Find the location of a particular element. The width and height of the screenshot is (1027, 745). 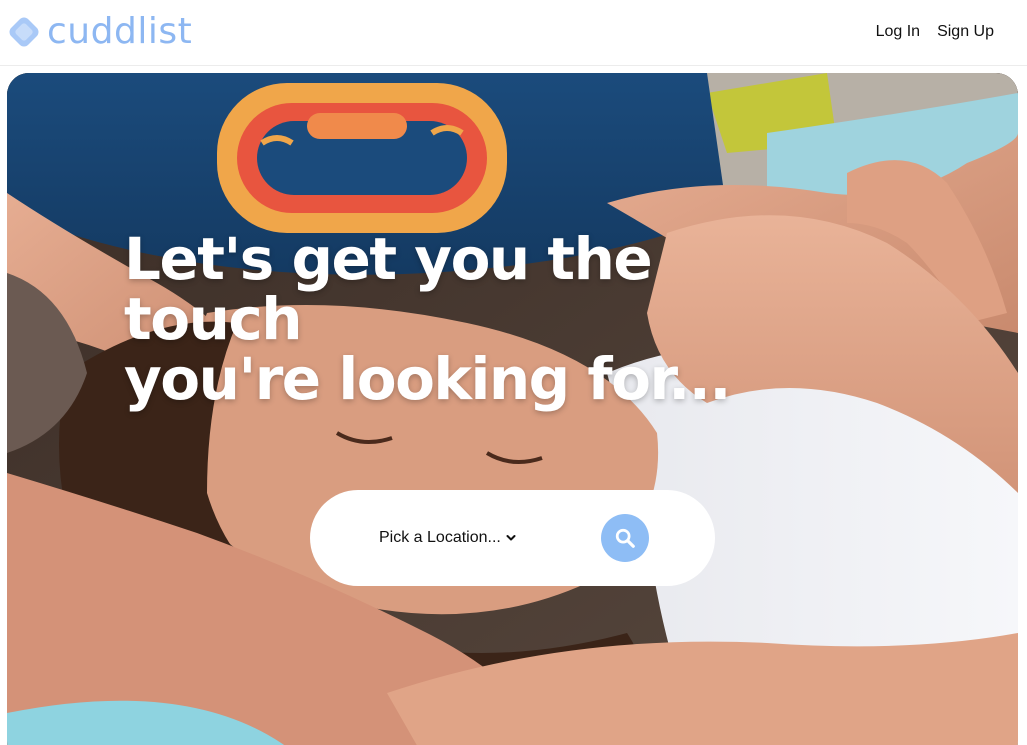

chevron-down-icon is located at coordinates (511, 538).